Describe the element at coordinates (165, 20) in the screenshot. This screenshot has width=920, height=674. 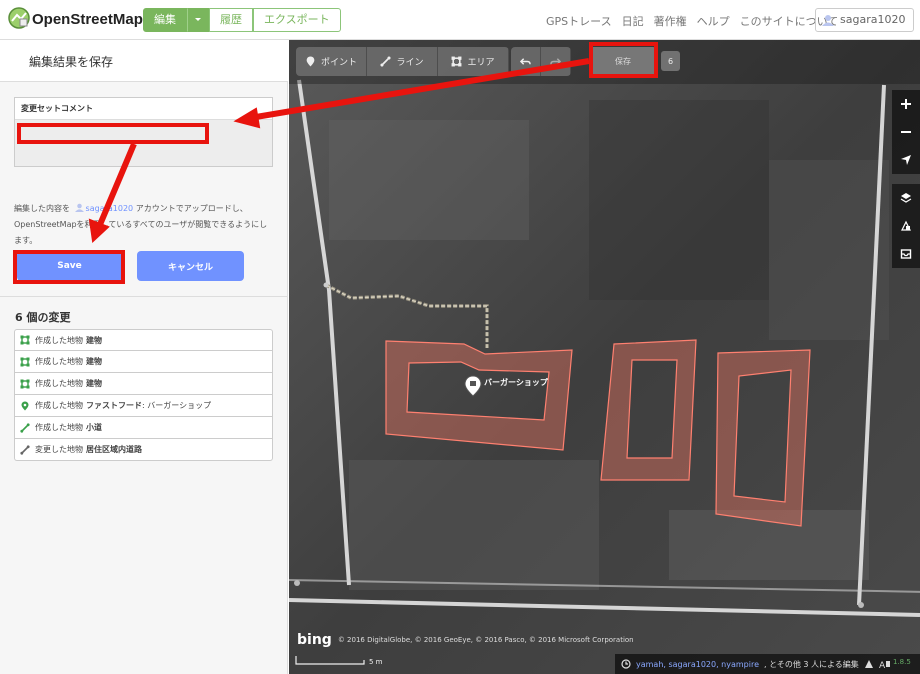
I see `edit-button: 編集` at that location.